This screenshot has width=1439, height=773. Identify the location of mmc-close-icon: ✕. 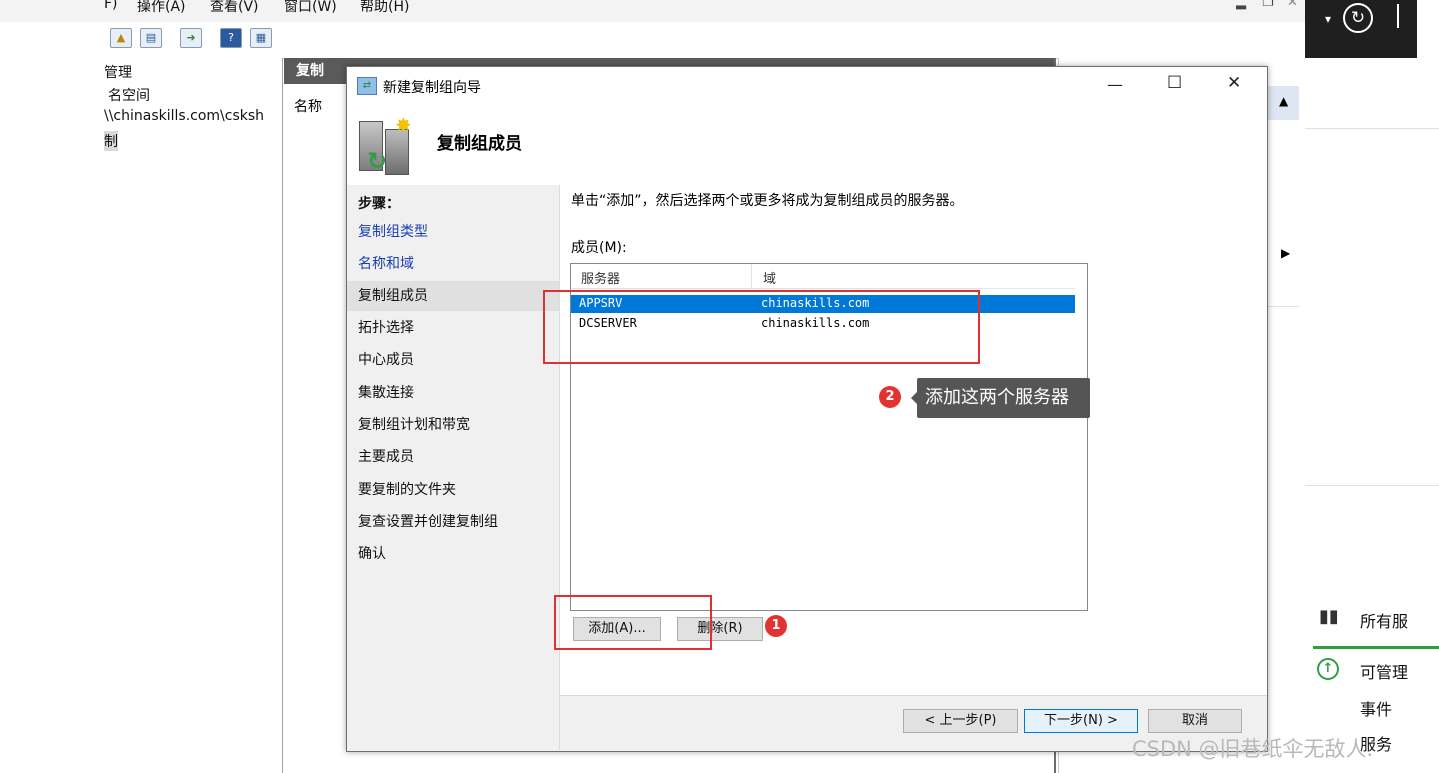
(1292, 5).